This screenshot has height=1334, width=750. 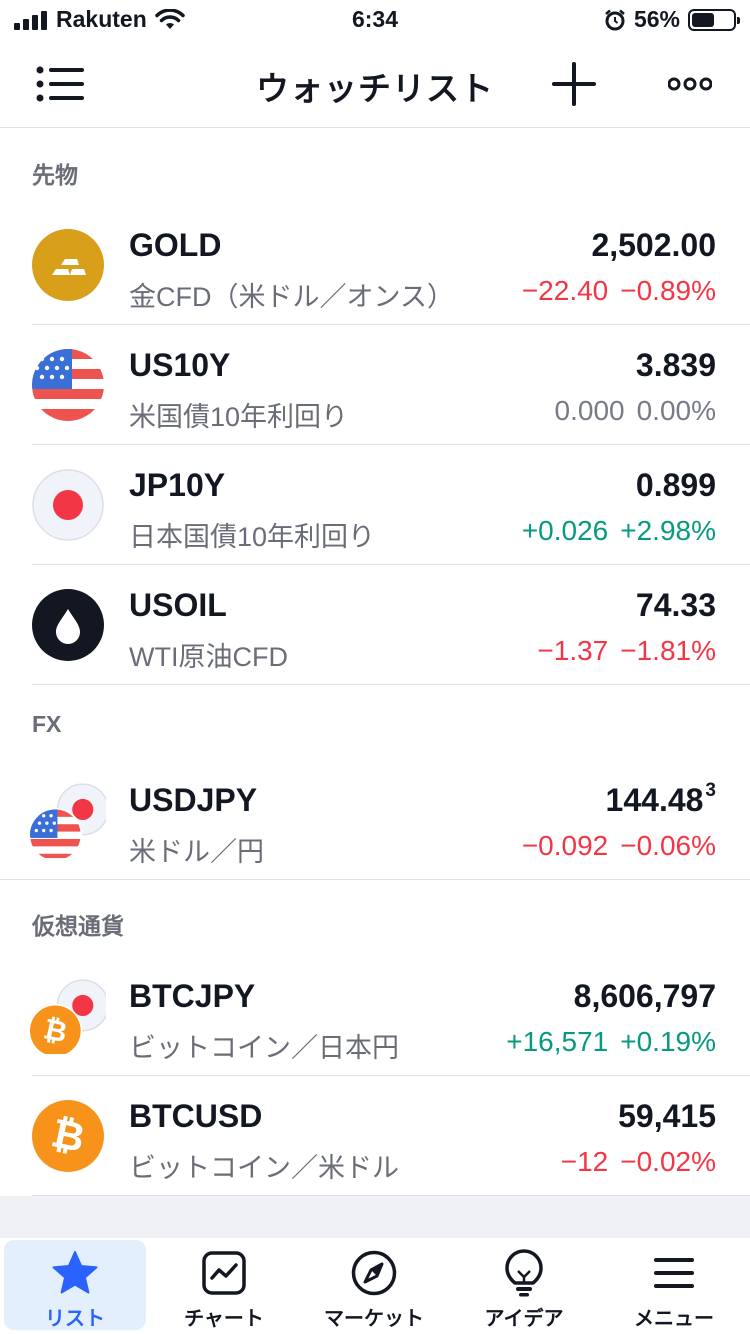 I want to click on change-value: 0.000, so click(x=589, y=410).